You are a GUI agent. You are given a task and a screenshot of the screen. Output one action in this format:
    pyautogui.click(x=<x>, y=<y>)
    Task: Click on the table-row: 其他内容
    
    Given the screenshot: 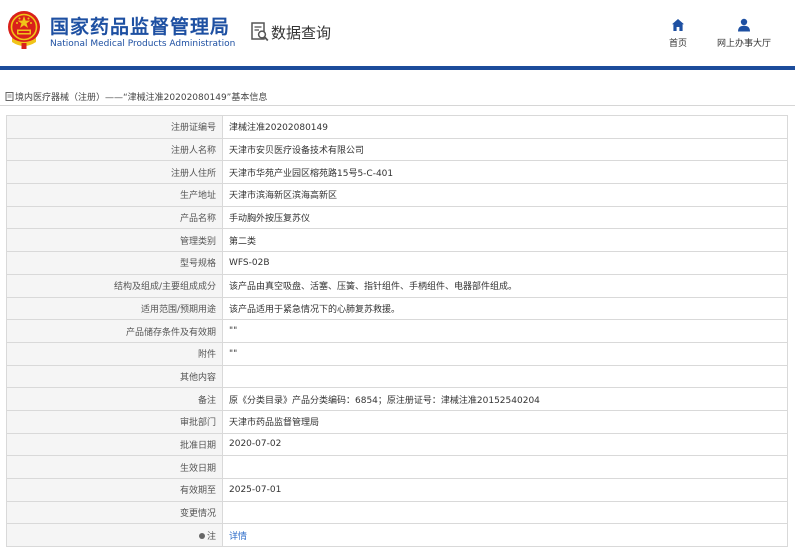 What is the action you would take?
    pyautogui.click(x=397, y=376)
    